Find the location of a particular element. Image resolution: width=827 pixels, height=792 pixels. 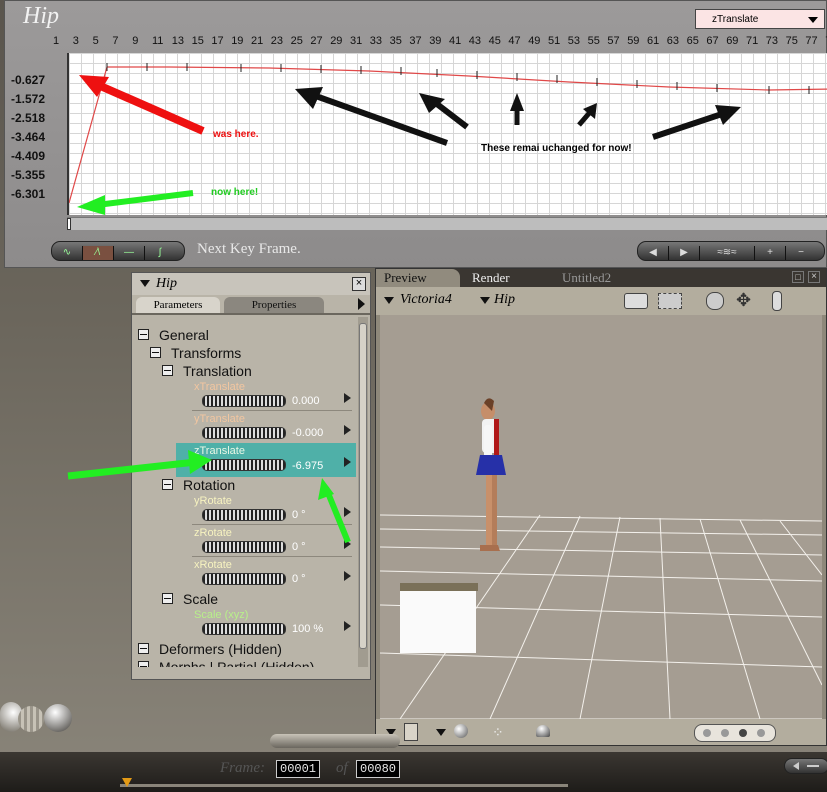

tab-parameters: Parameters is located at coordinates (178, 305).